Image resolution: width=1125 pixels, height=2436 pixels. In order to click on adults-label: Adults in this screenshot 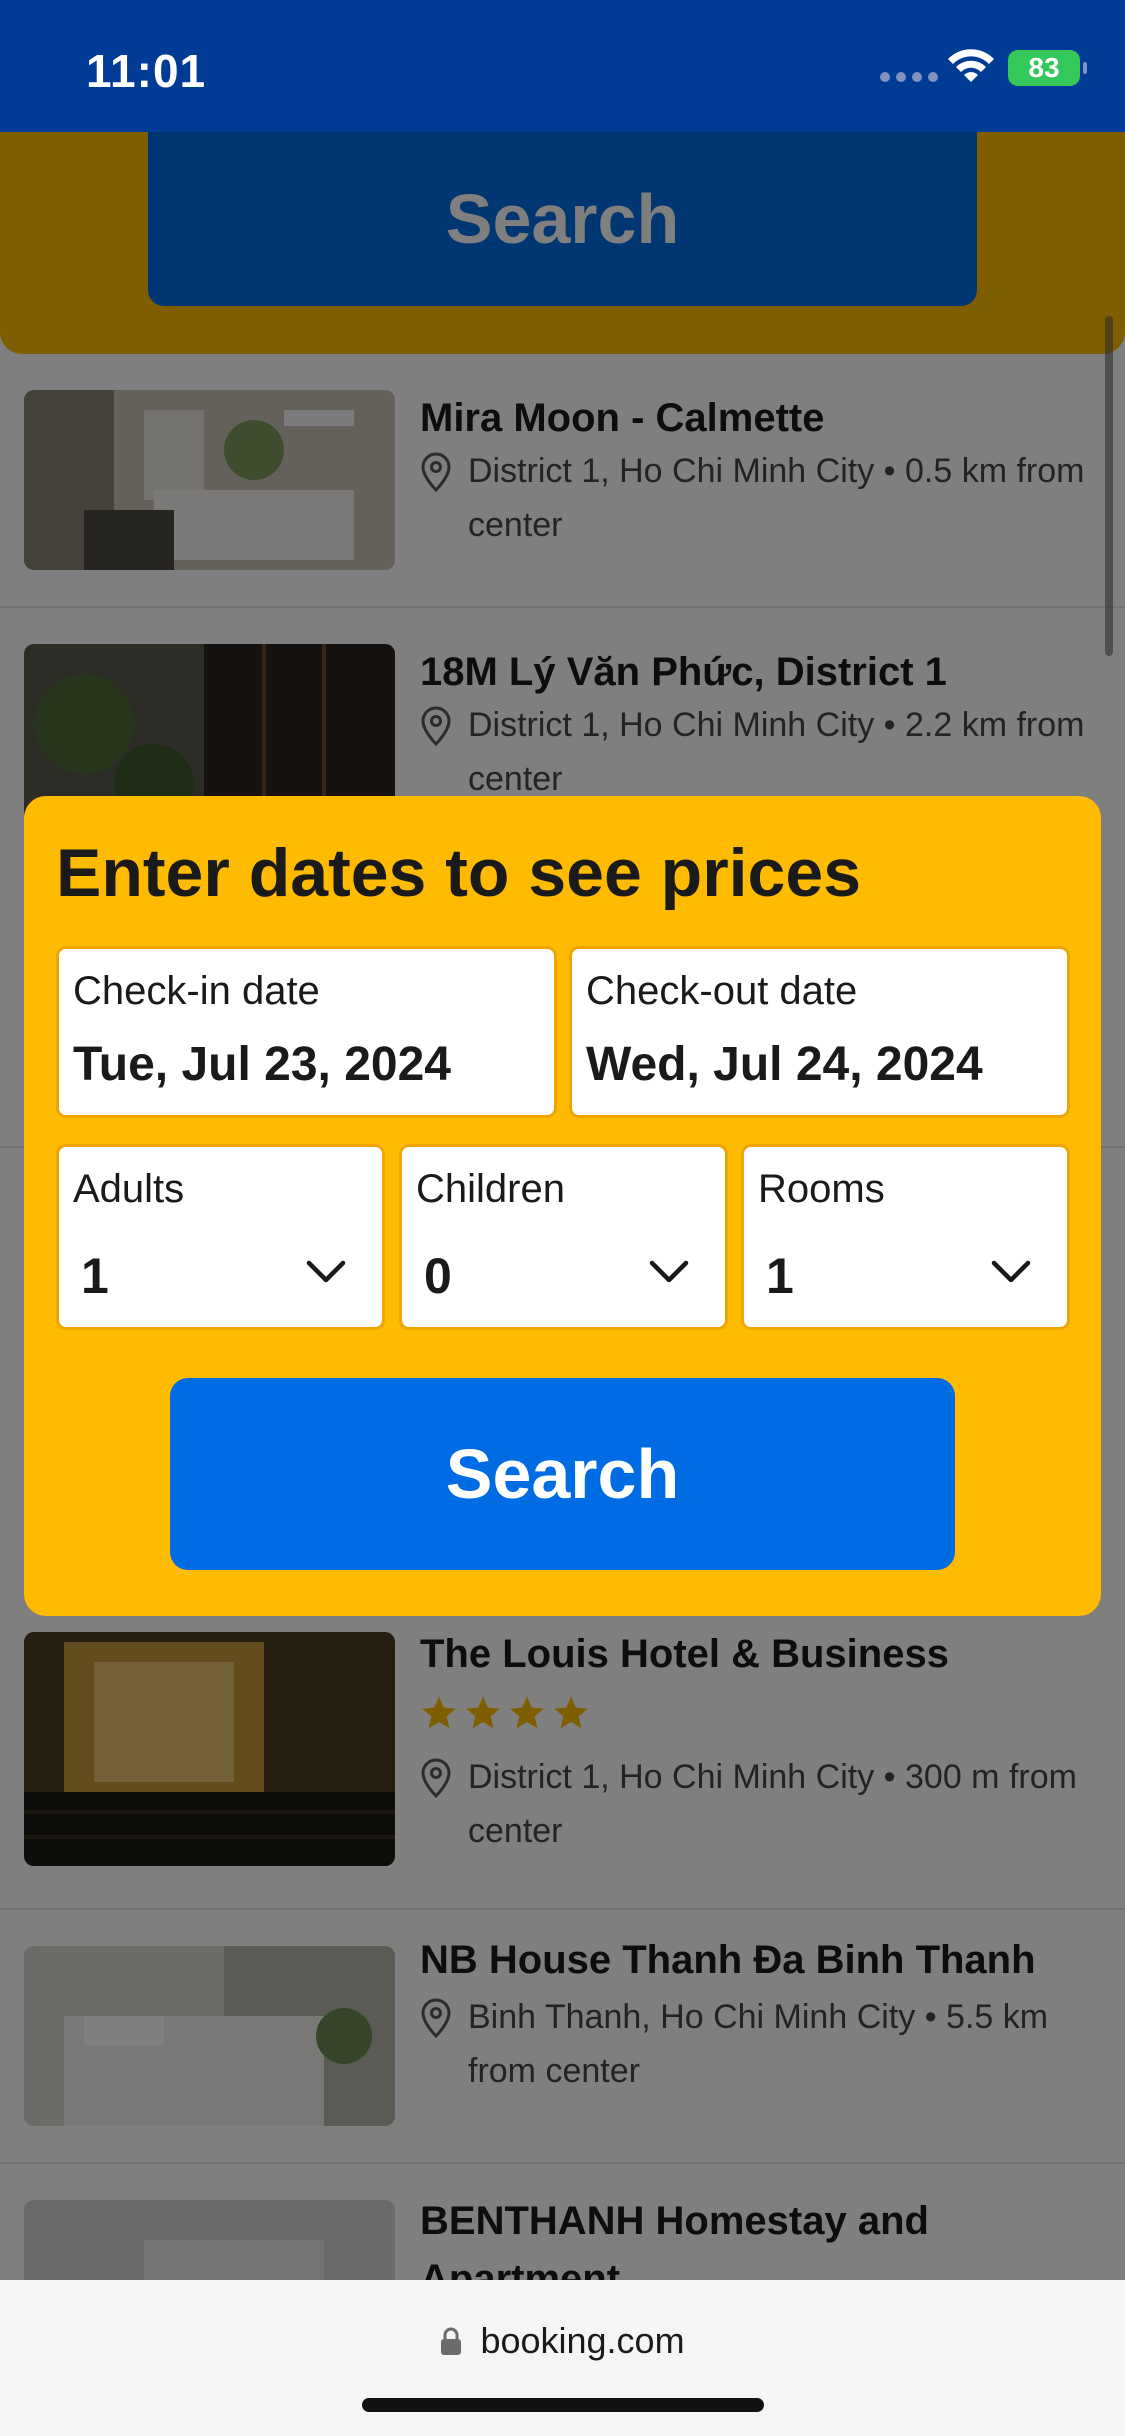, I will do `click(129, 1189)`.